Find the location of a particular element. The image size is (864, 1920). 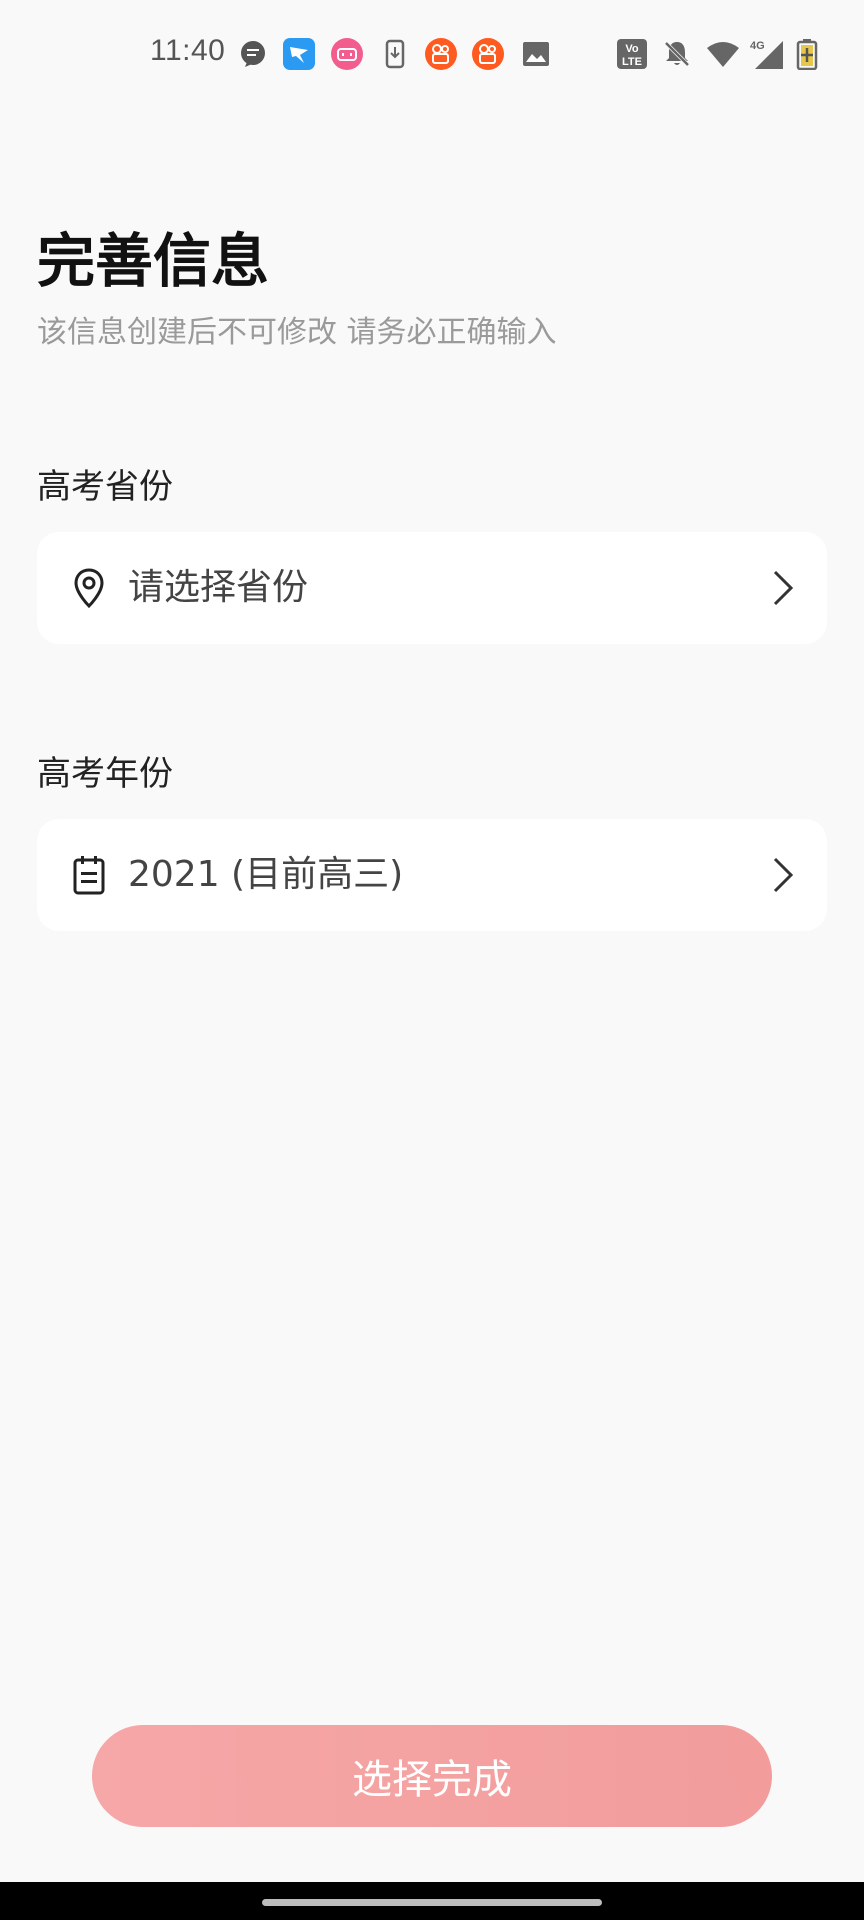

calendar-icon is located at coordinates (89, 875).